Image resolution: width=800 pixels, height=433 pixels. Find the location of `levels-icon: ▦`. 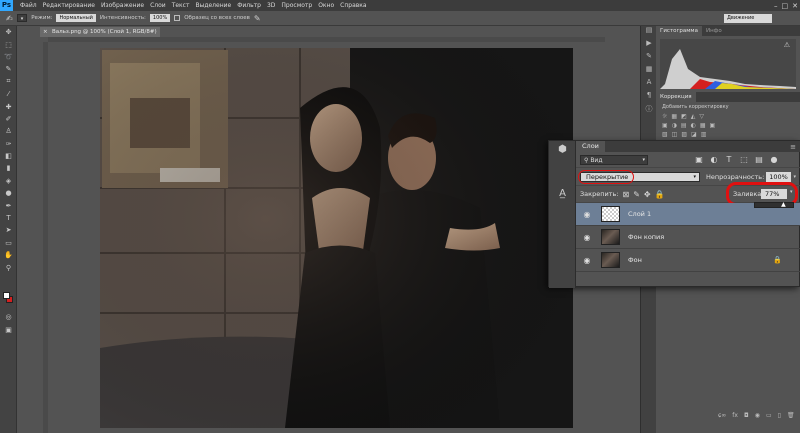

levels-icon: ▦ is located at coordinates (674, 116).